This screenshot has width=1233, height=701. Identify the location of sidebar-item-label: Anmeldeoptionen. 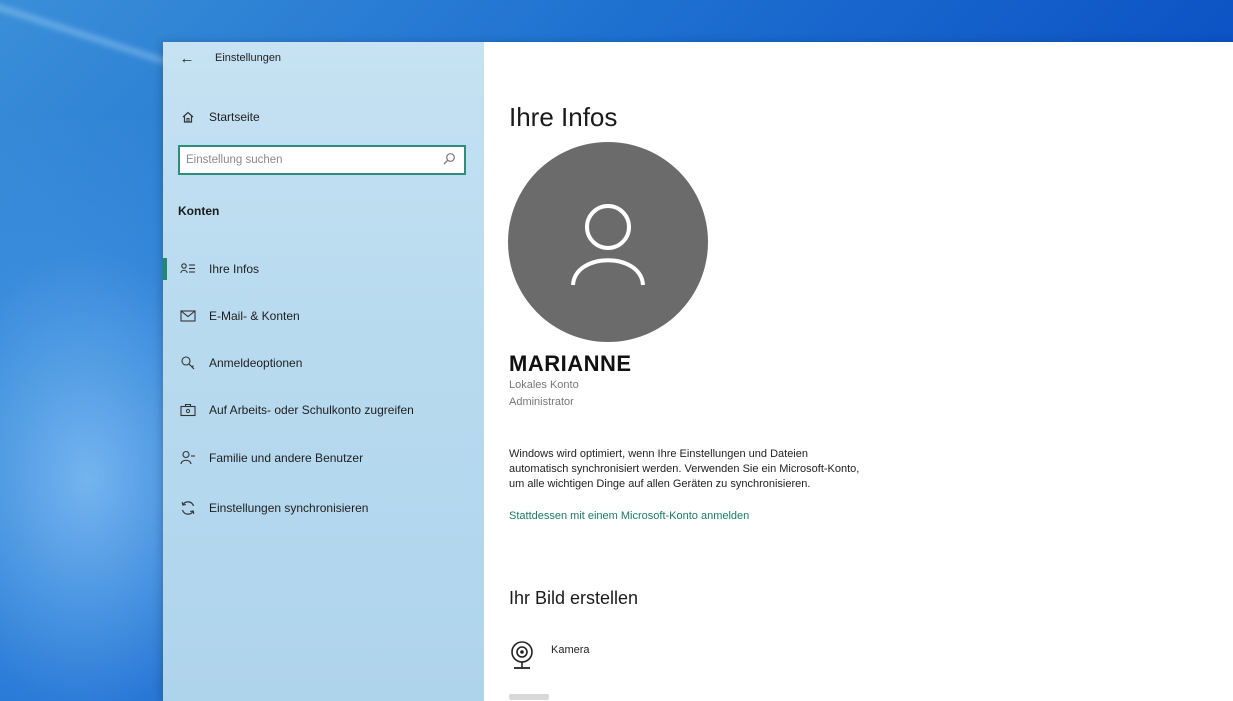
(256, 363).